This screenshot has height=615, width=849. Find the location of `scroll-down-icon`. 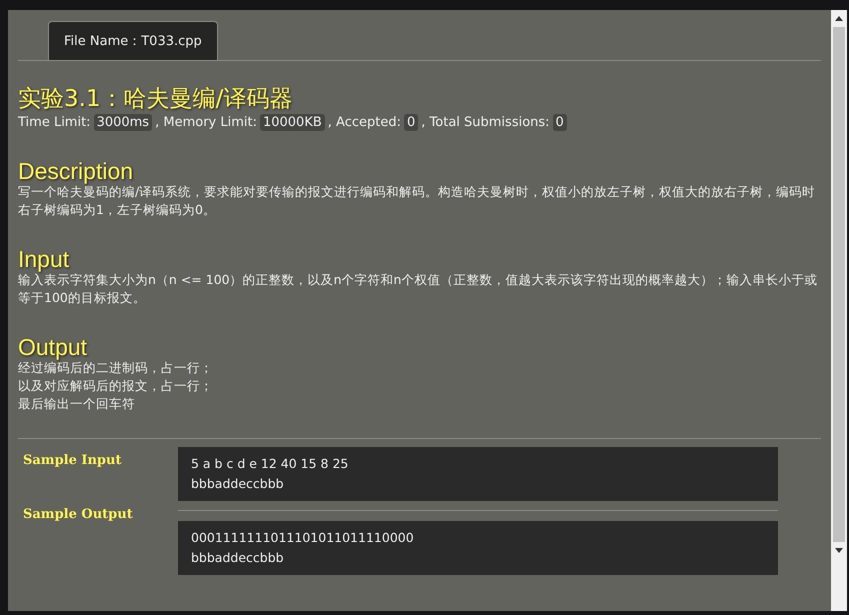

scroll-down-icon is located at coordinates (839, 550).